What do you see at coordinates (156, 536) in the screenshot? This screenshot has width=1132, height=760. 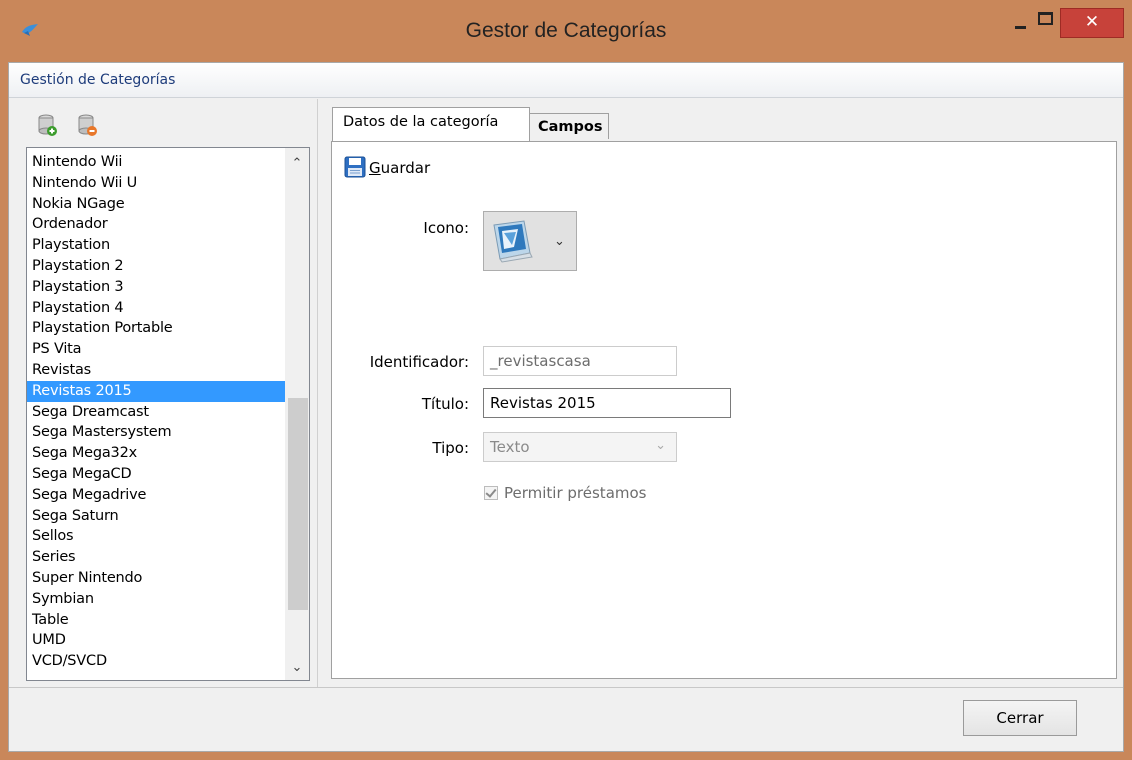 I see `list-item: Sellos` at bounding box center [156, 536].